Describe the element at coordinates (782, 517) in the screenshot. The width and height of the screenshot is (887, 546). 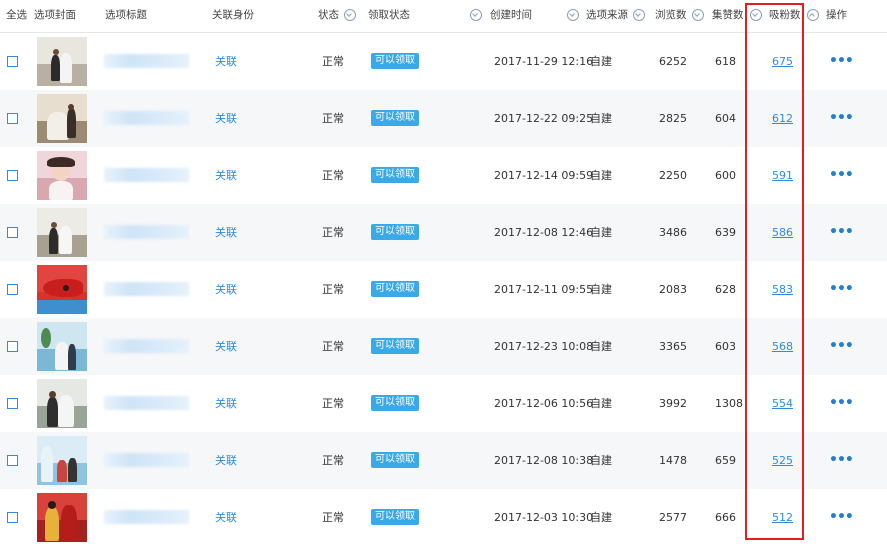
I see `fans-link: 512` at that location.